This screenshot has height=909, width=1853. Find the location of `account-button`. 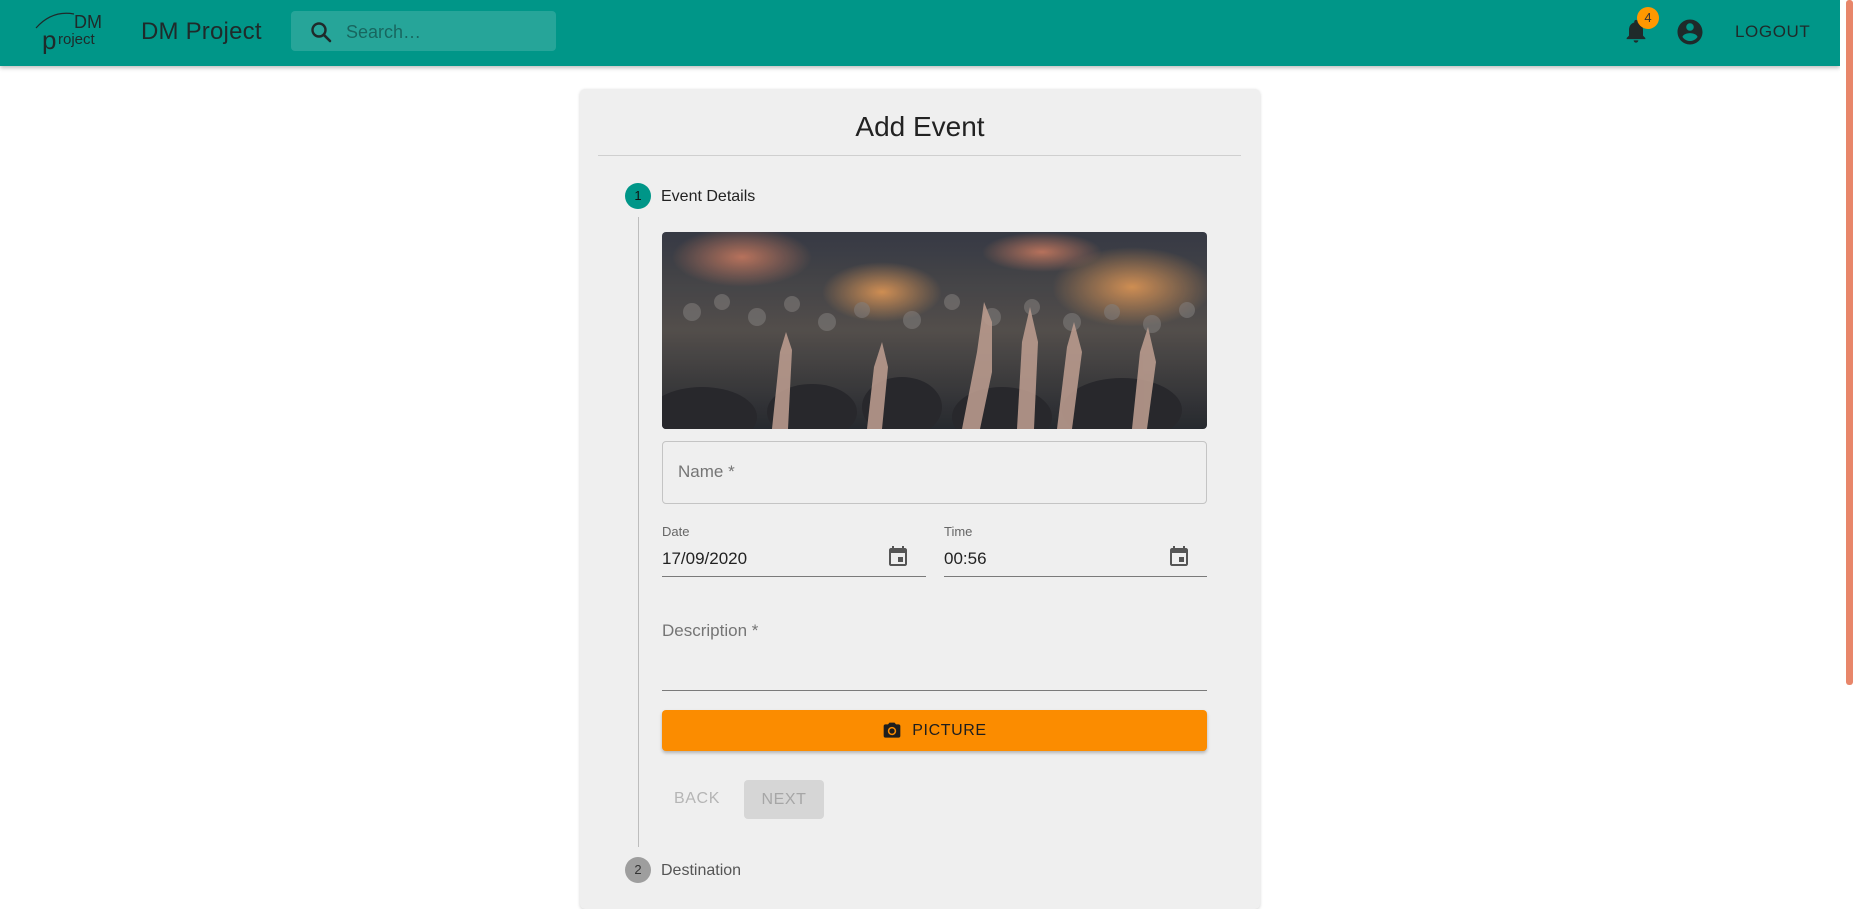

account-button is located at coordinates (1690, 32).